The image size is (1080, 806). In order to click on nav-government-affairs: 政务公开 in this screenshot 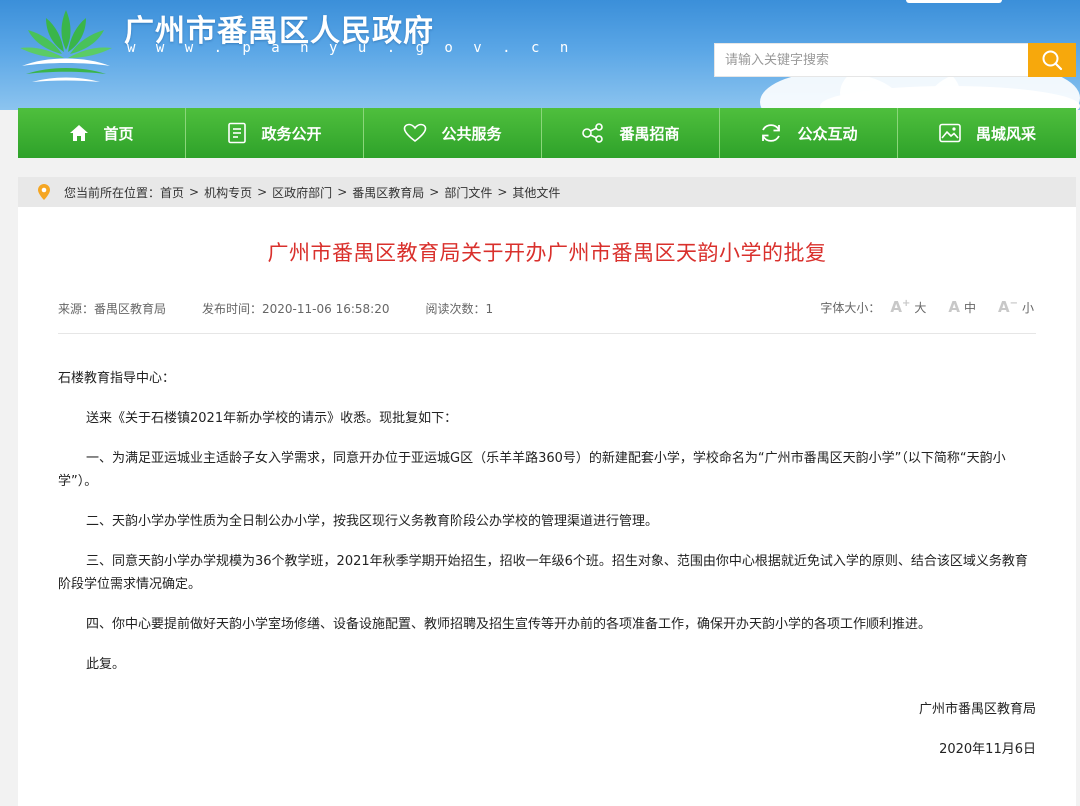, I will do `click(275, 133)`.